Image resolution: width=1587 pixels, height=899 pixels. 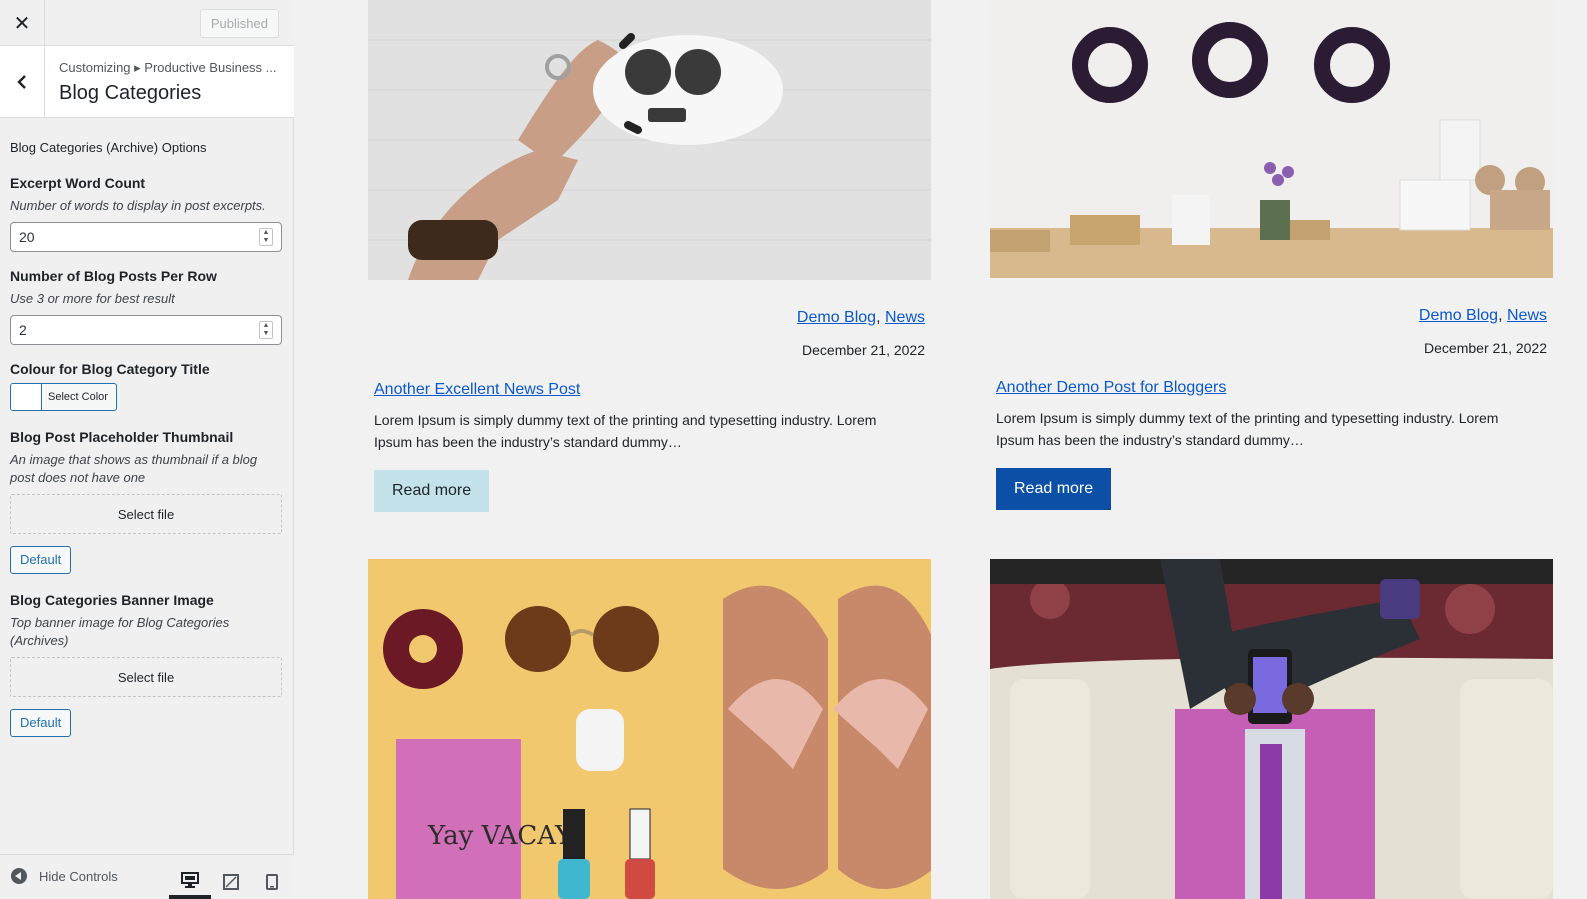 What do you see at coordinates (147, 876) in the screenshot?
I see `customizer-footer: Hide Controls` at bounding box center [147, 876].